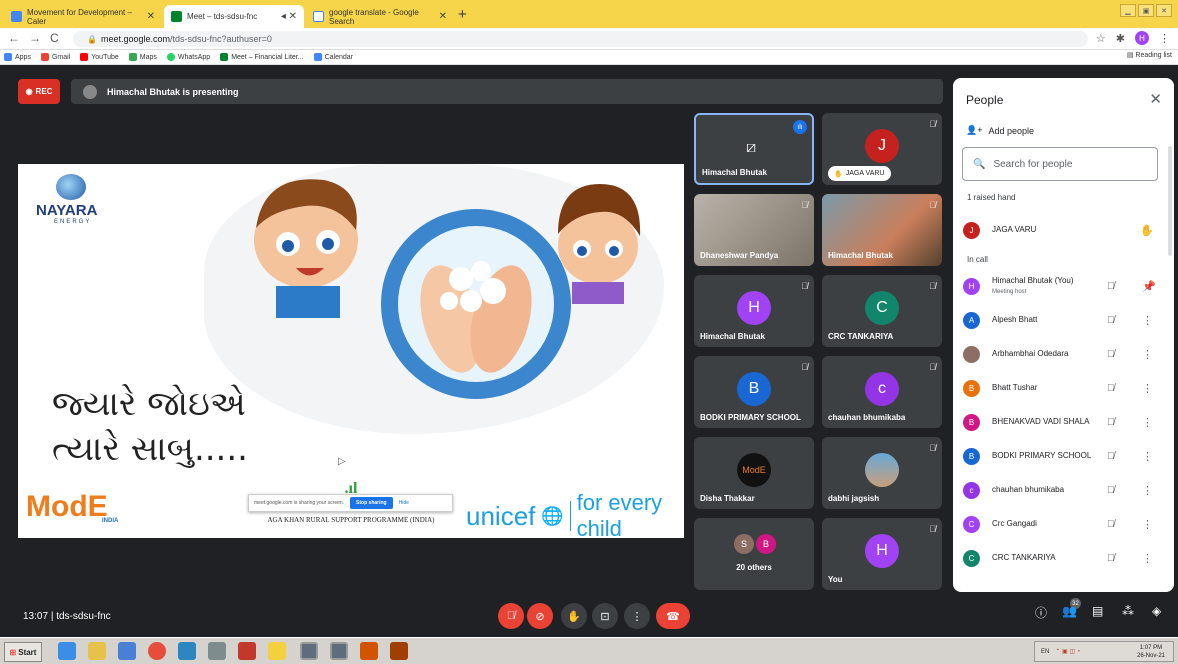 The height and width of the screenshot is (664, 1178). Describe the element at coordinates (754, 567) in the screenshot. I see `others-count: 20 others` at that location.